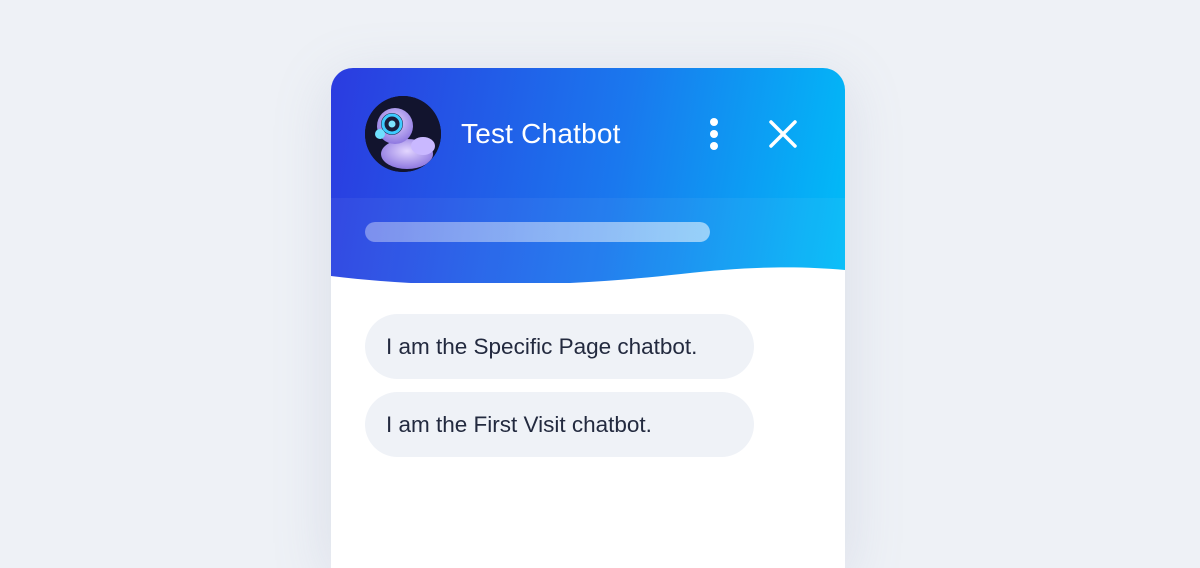 This screenshot has width=1200, height=568. I want to click on close-icon, so click(783, 134).